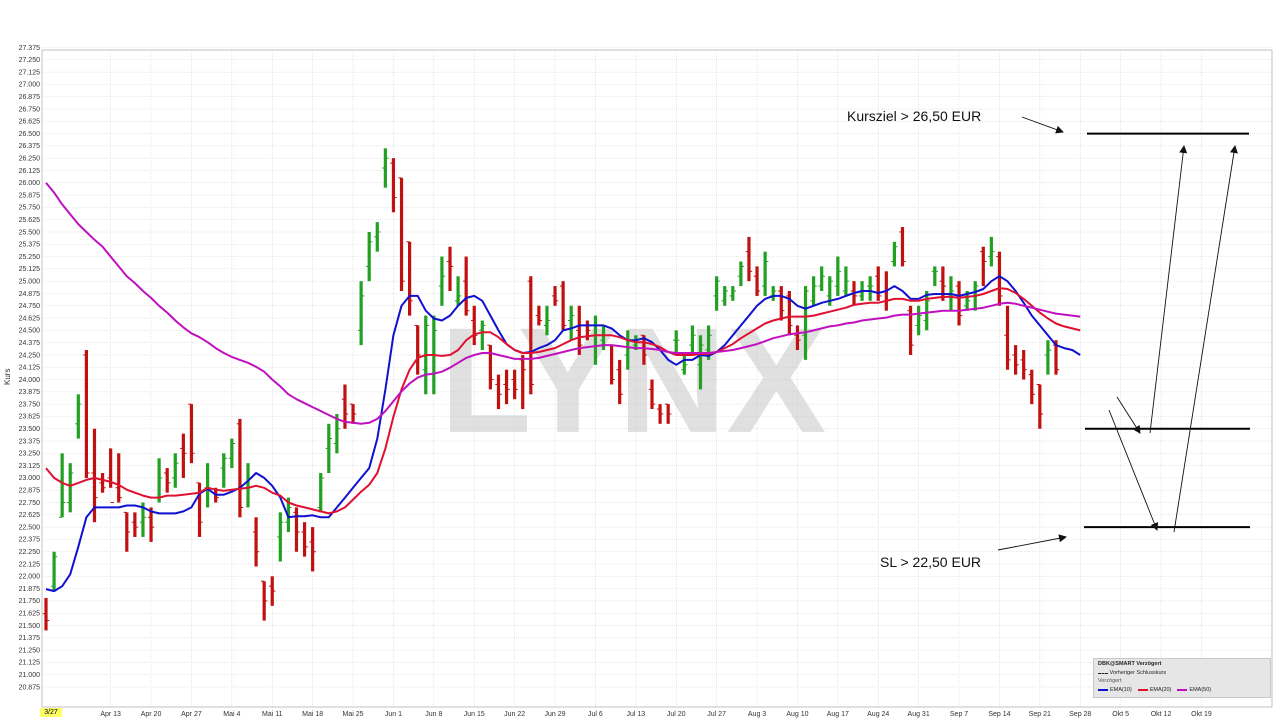 The image size is (1280, 720). I want to click on x-tick-label: Mai 18, so click(312, 714).